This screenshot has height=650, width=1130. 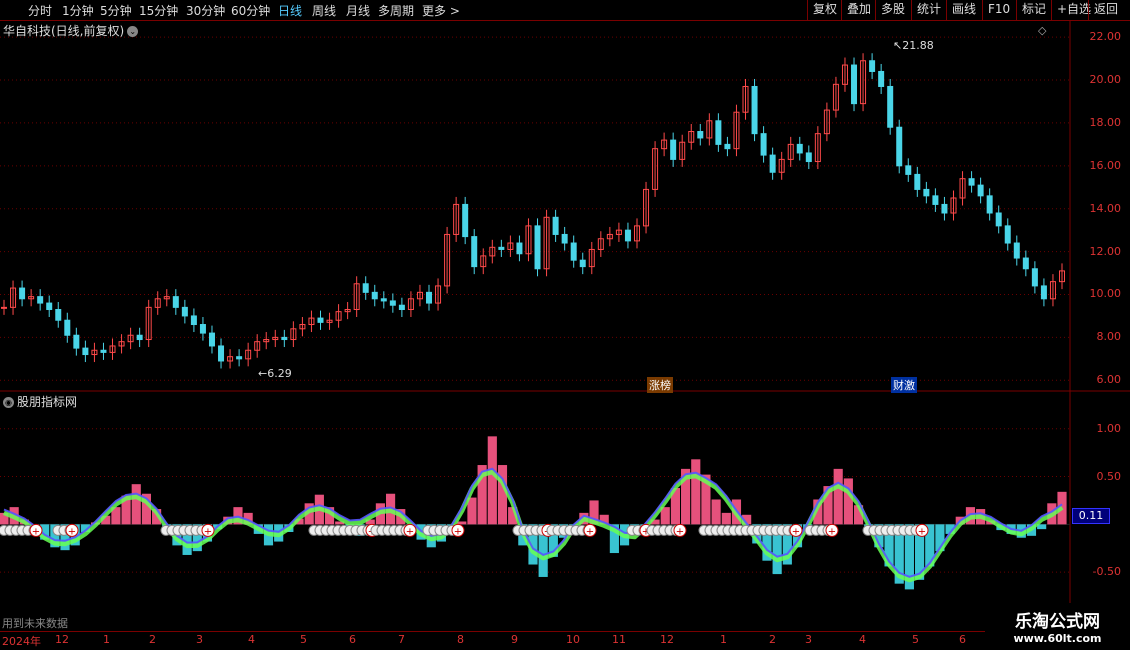 I want to click on date-label-14: 1, so click(x=723, y=639).